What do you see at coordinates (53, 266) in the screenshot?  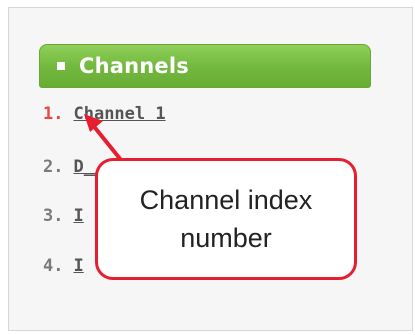 I see `channel-index-4: 4.` at bounding box center [53, 266].